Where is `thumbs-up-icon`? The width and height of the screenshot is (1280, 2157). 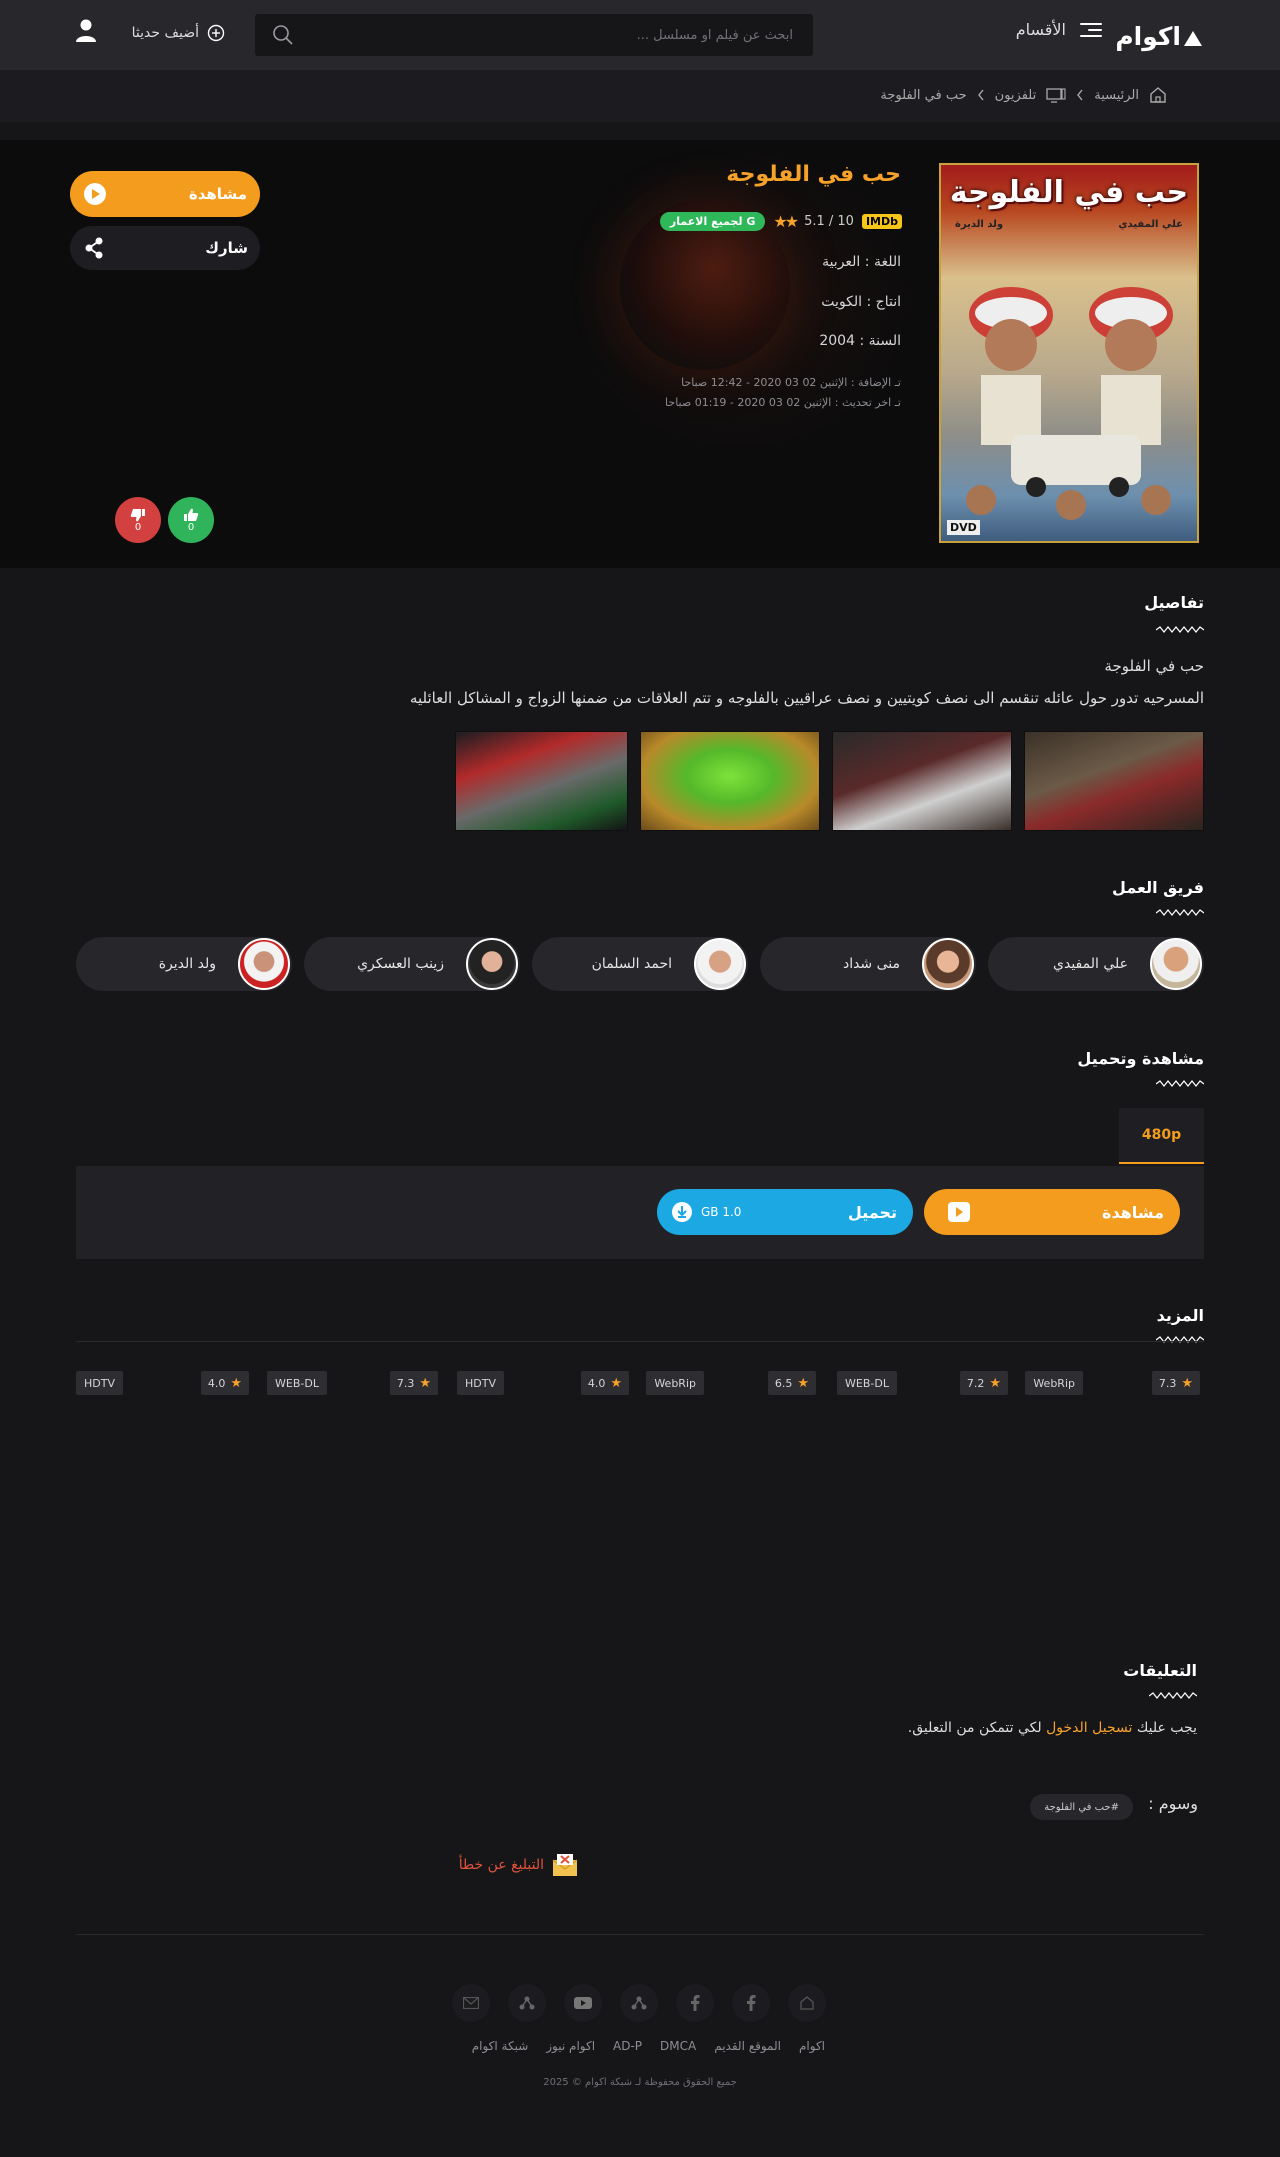
thumbs-up-icon is located at coordinates (191, 514).